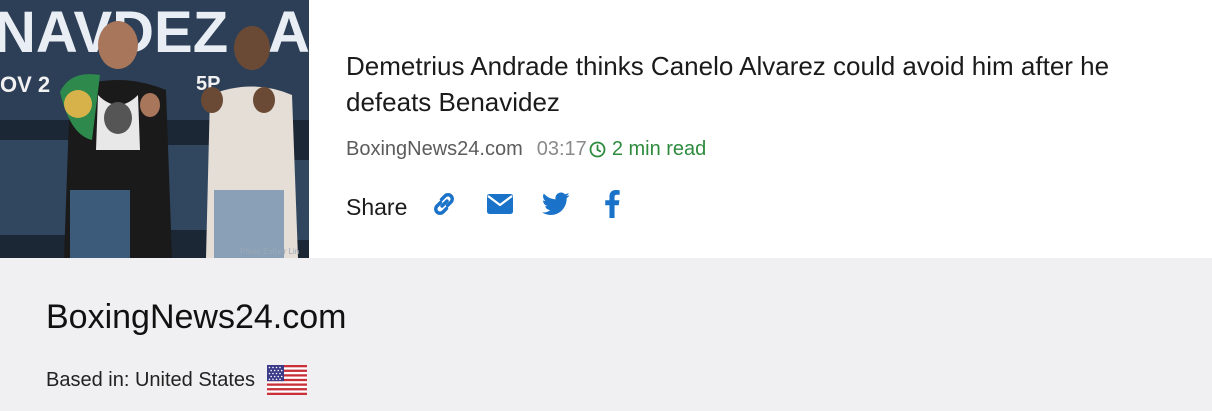 This screenshot has height=411, width=1212. I want to click on twitter-share-button, so click(556, 204).